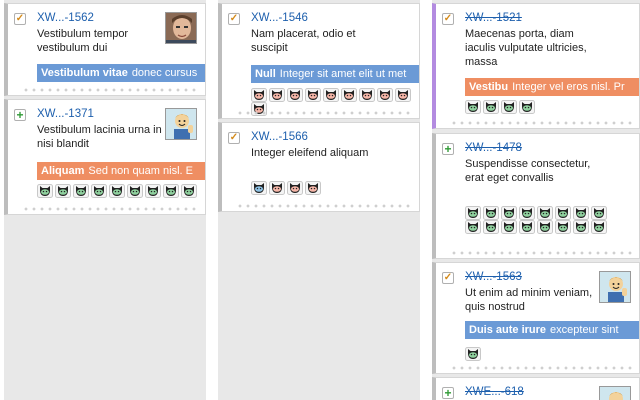 This screenshot has width=640, height=400. What do you see at coordinates (489, 87) in the screenshot?
I see `tag-label: Vestibu` at bounding box center [489, 87].